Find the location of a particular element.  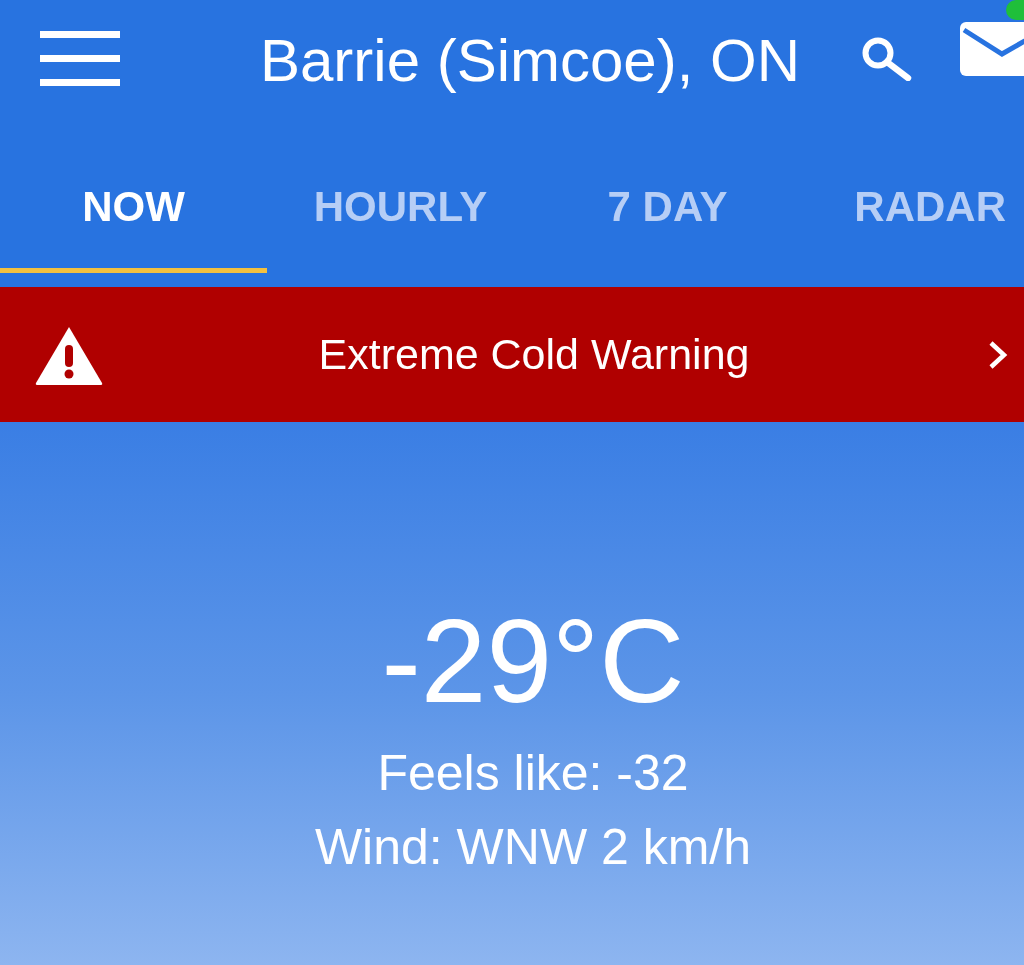

menu-icon is located at coordinates (80, 58).